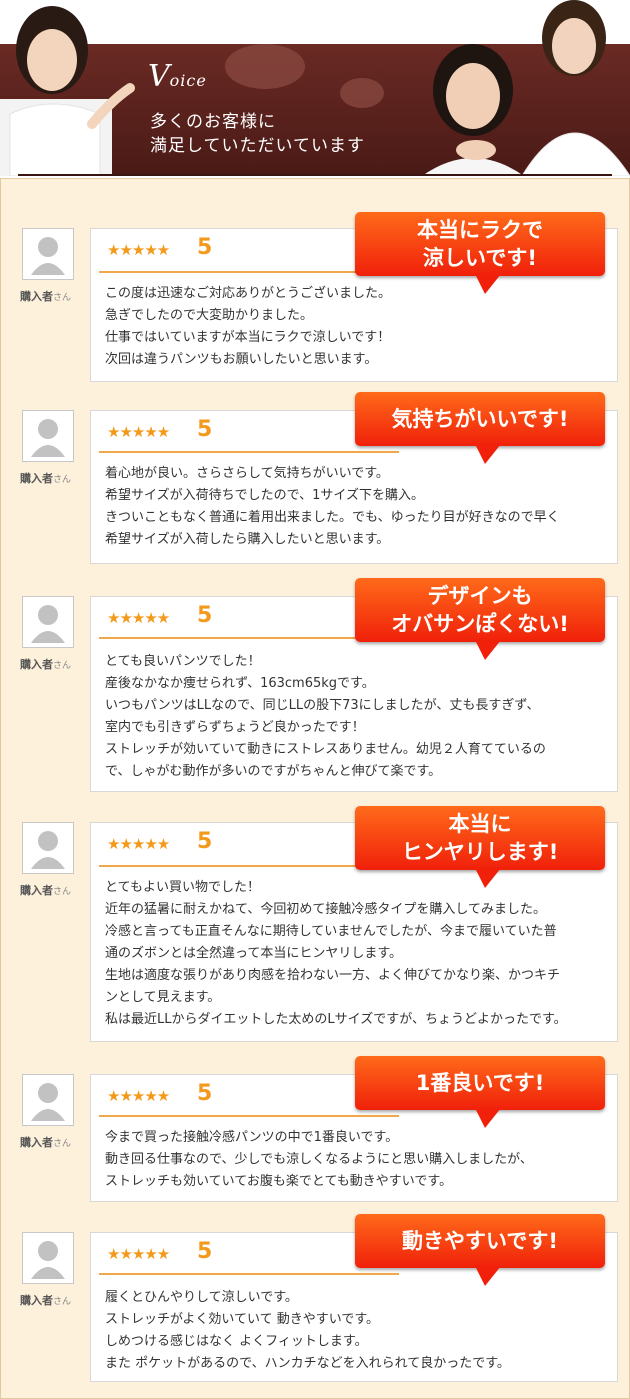 The width and height of the screenshot is (630, 1399). I want to click on review-line: 生地は適度な張りがあり肉感を拾わない一方、よく伸びてかなり楽、かつキチ, so click(333, 975).